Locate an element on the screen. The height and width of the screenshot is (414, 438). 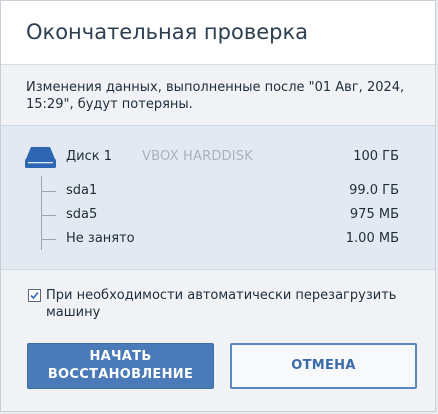
start-recovery-button: НАЧАТЬ ВОССТАНОВЛЕНИЕ is located at coordinates (120, 366).